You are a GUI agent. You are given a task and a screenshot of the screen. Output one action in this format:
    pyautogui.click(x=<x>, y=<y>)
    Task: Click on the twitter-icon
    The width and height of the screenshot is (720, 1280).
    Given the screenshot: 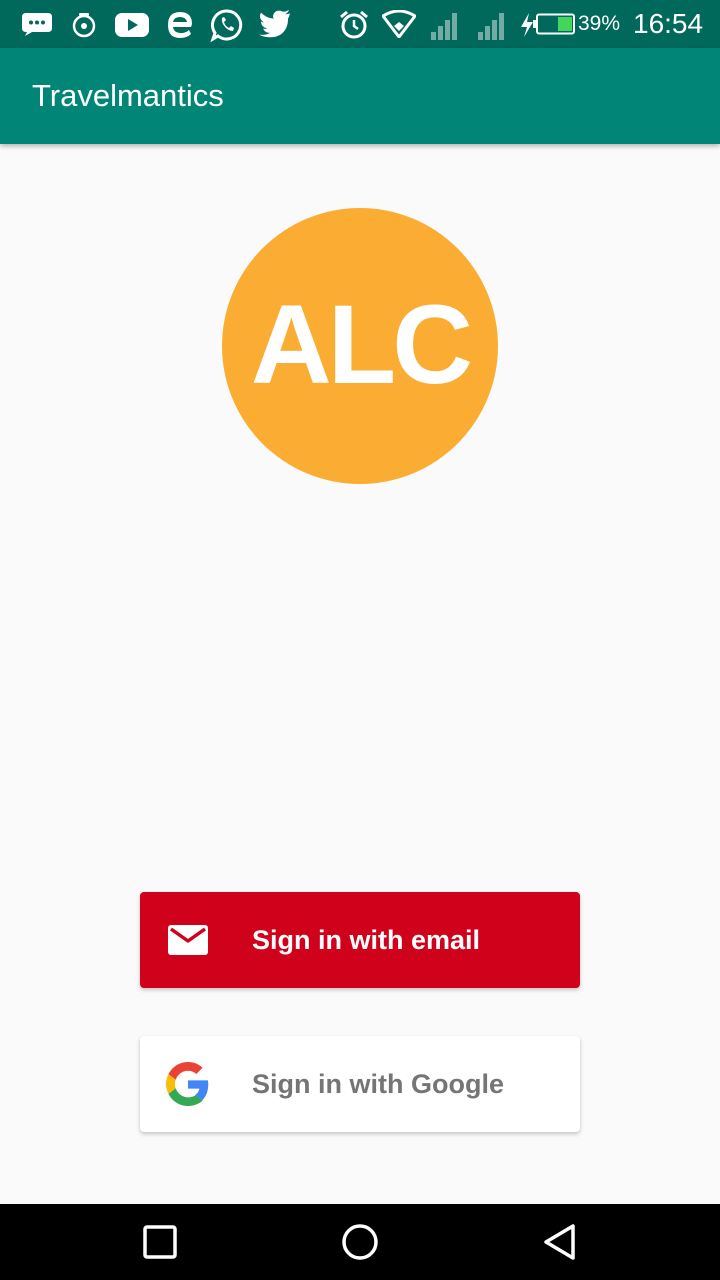 What is the action you would take?
    pyautogui.click(x=274, y=24)
    